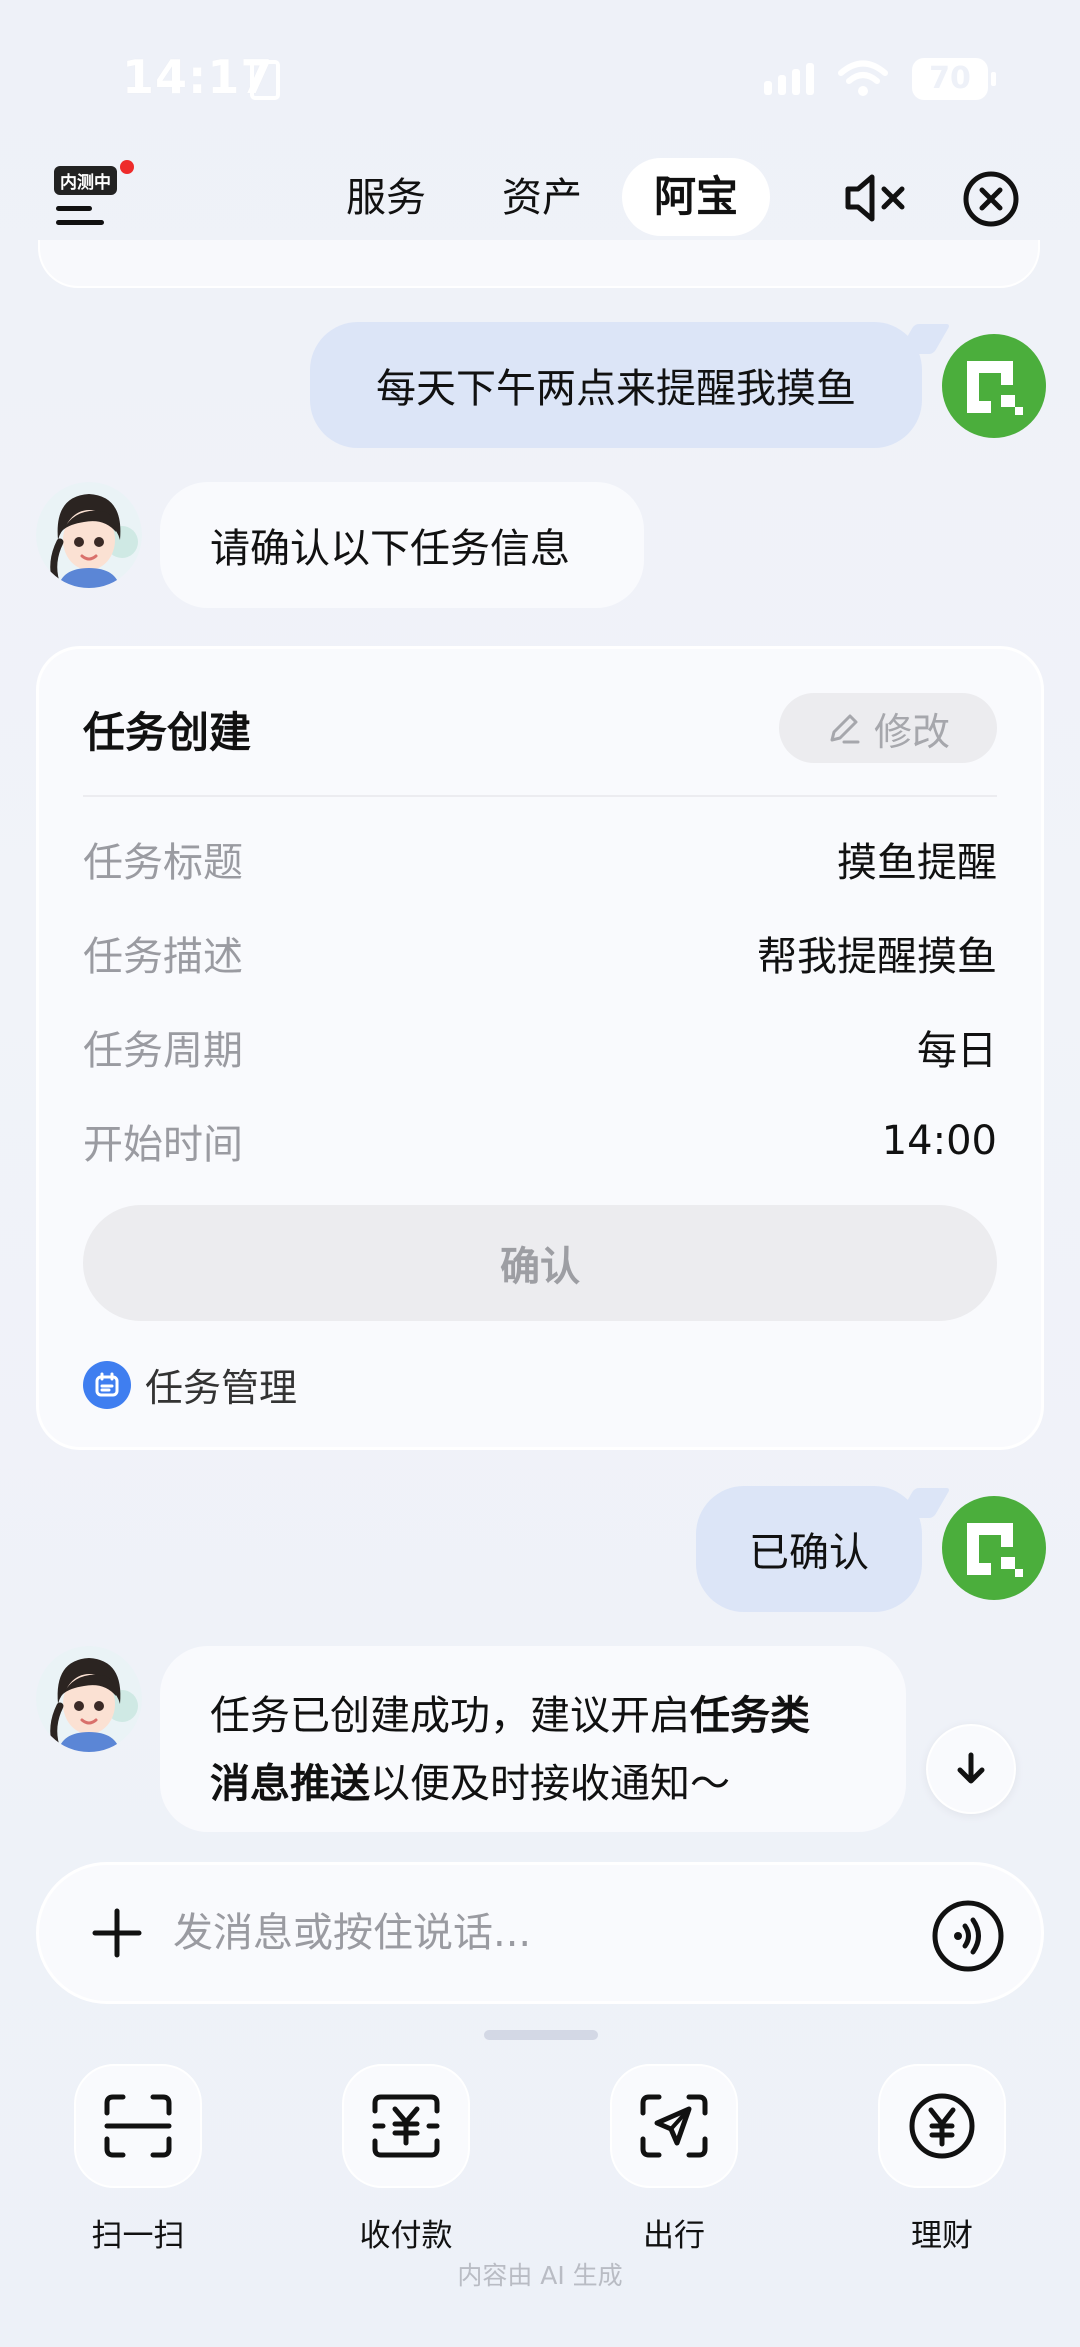 This screenshot has height=2347, width=1080. I want to click on assistant-message-text: 以便及时接收通知～, so click(550, 1784).